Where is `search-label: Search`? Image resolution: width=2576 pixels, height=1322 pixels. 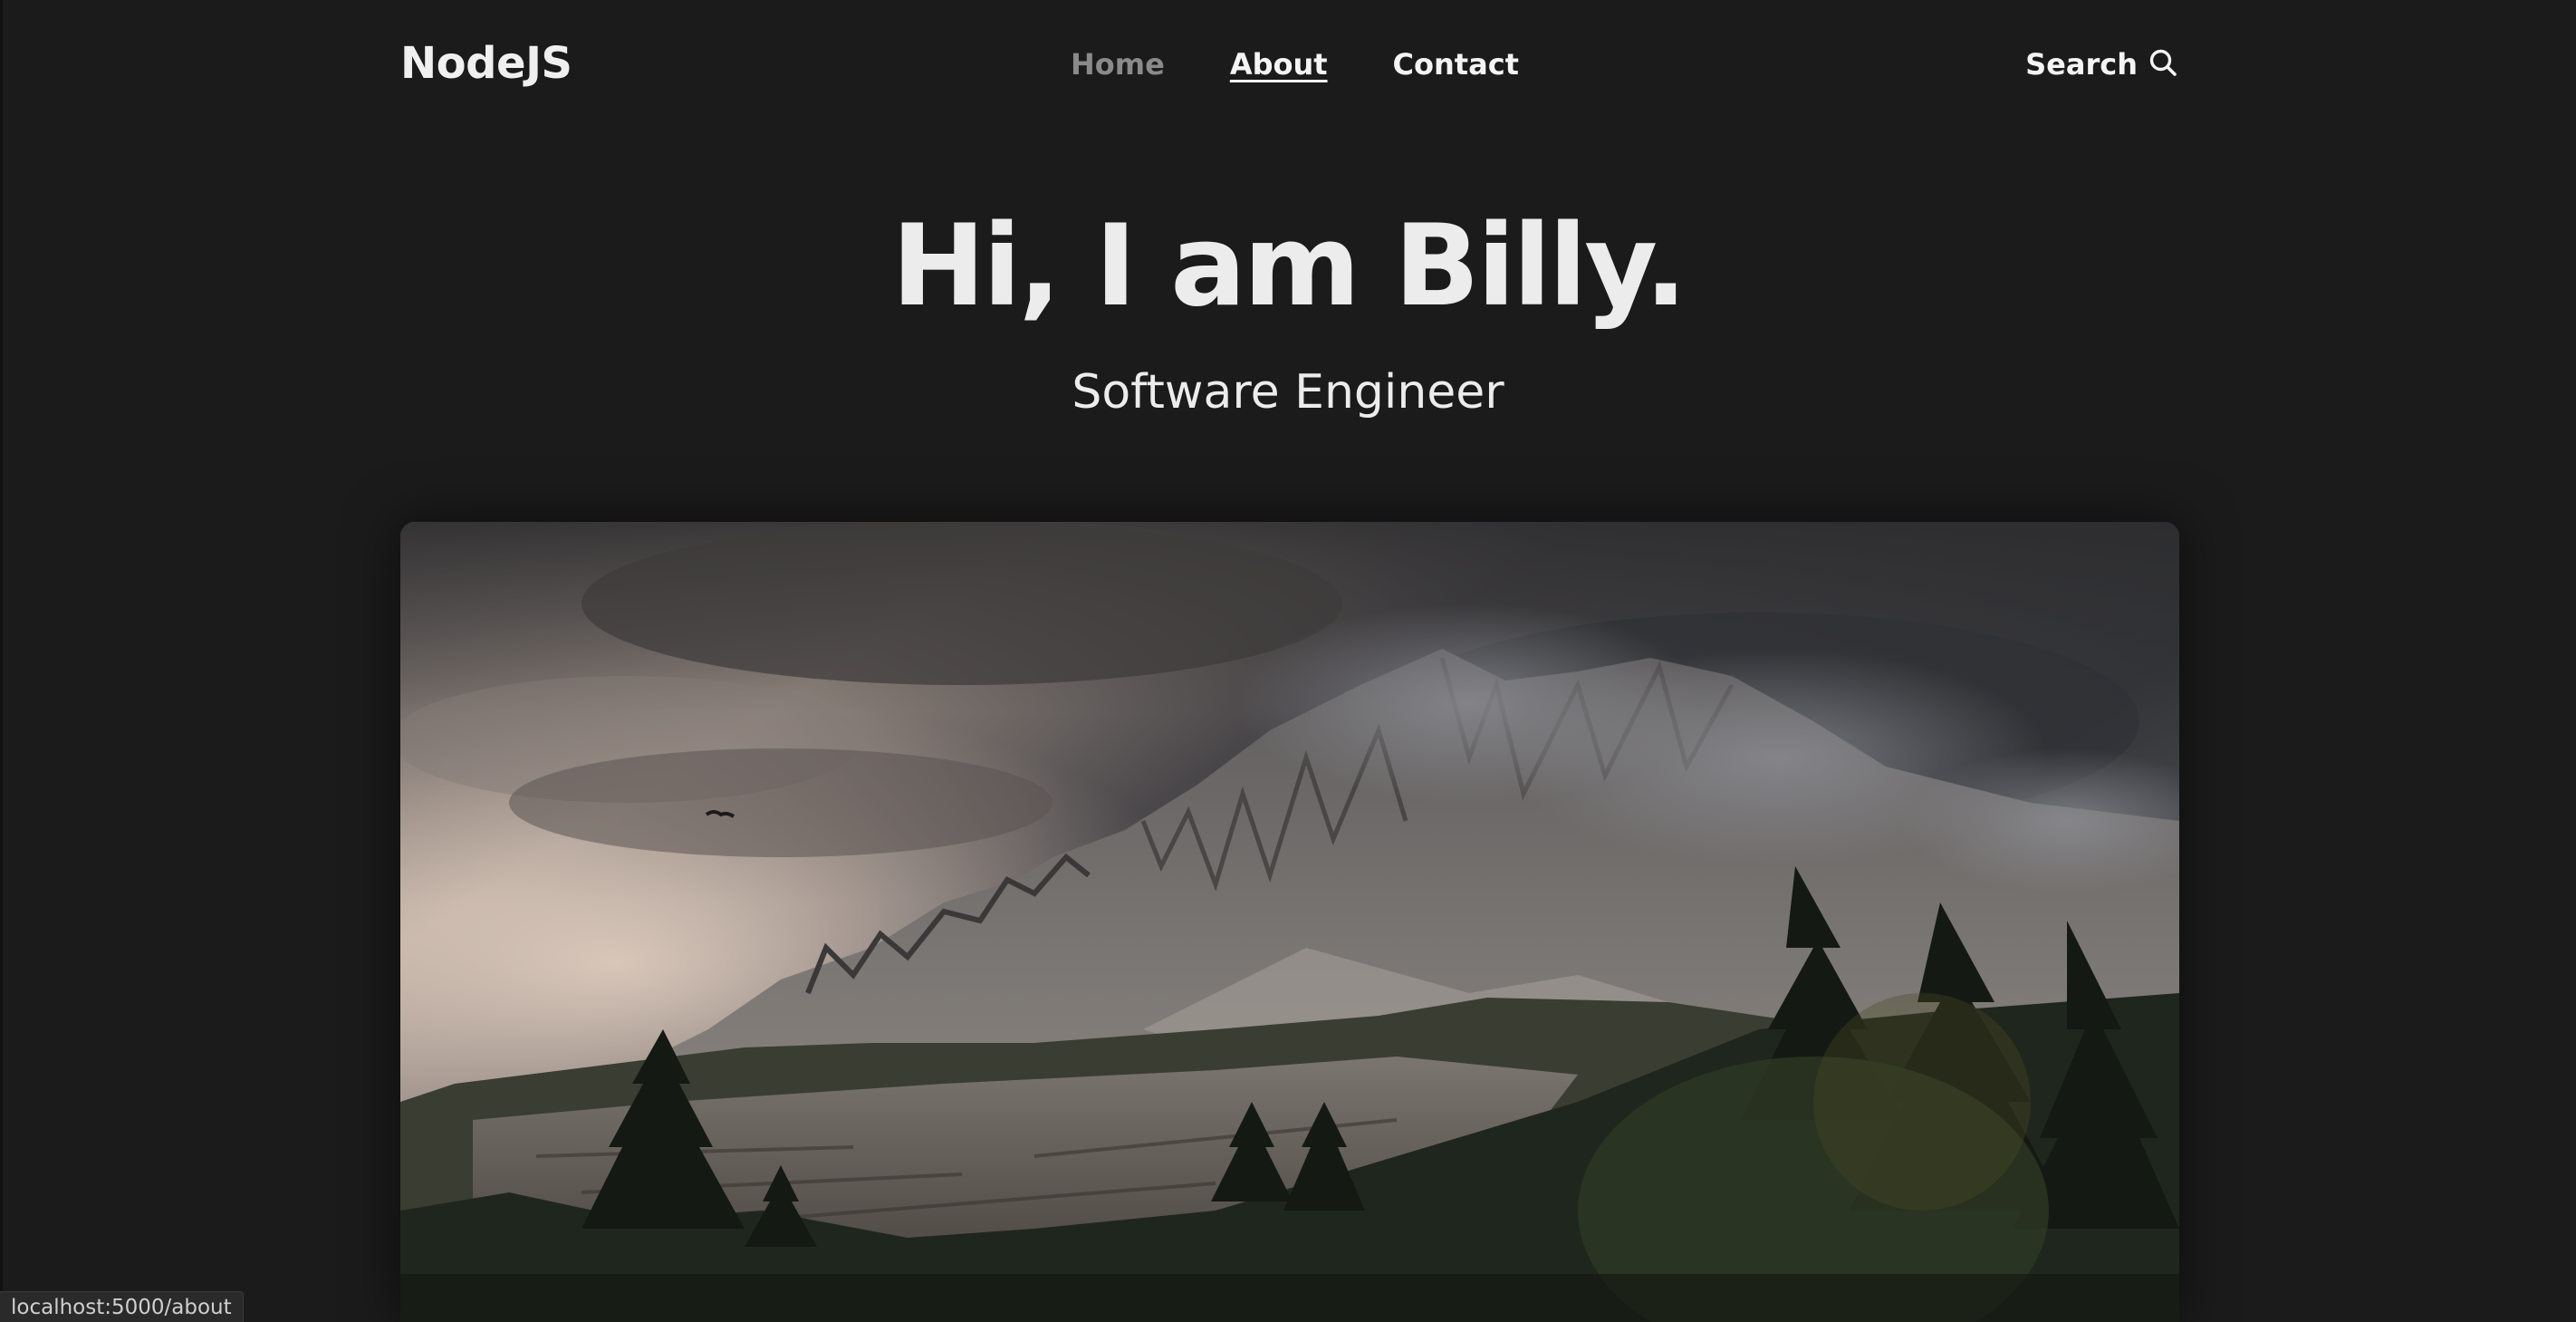
search-label: Search is located at coordinates (2081, 64).